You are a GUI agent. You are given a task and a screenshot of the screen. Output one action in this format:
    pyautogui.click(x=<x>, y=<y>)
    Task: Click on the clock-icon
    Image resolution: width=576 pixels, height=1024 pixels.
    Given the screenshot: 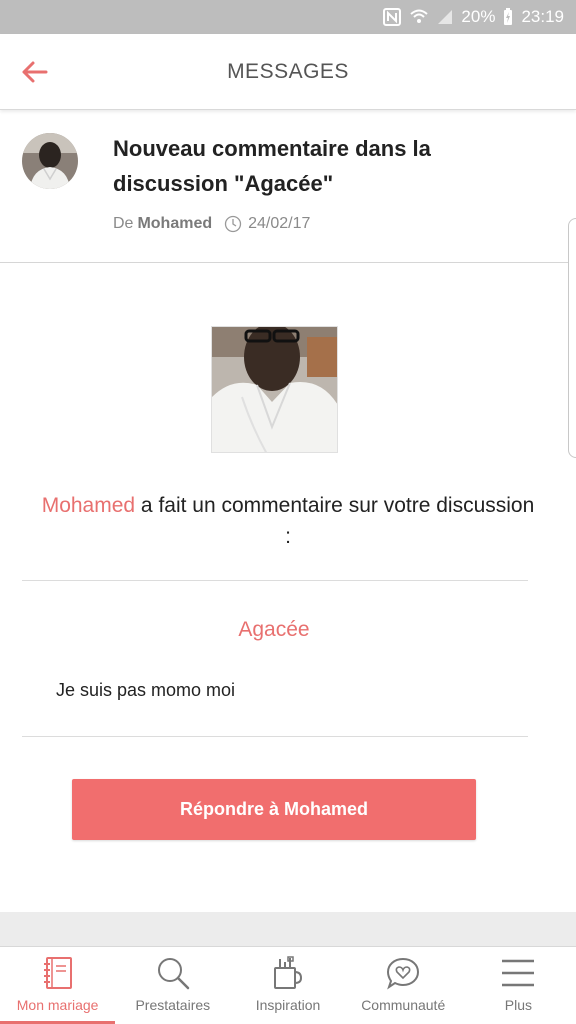 What is the action you would take?
    pyautogui.click(x=233, y=224)
    